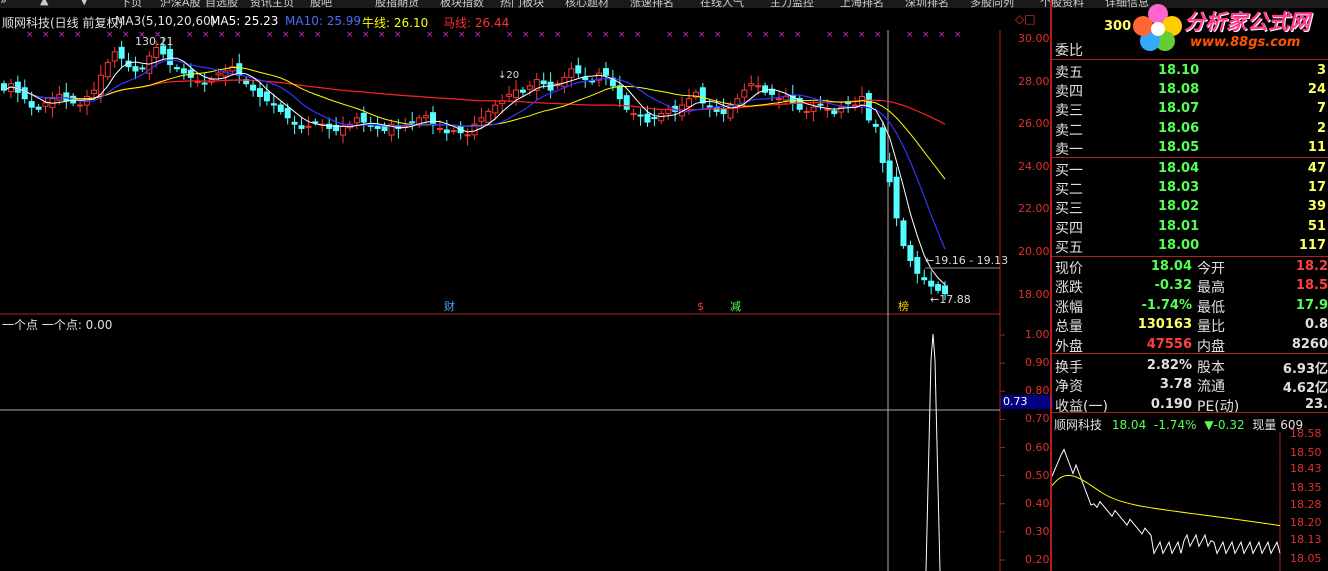  Describe the element at coordinates (1179, 128) in the screenshot. I see `ask-price: 18.06` at that location.